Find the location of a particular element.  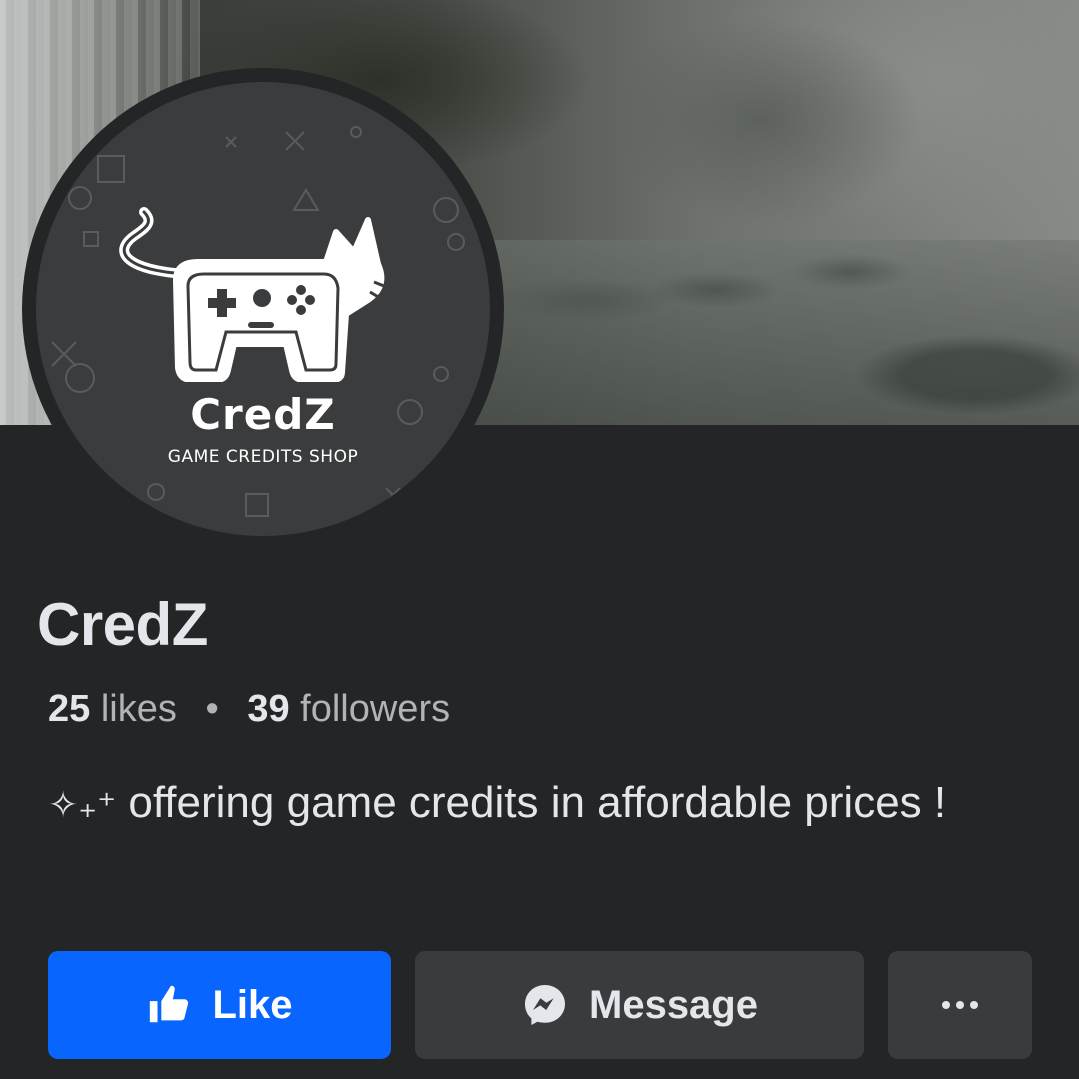

more-dots-icon is located at coordinates (960, 1005).